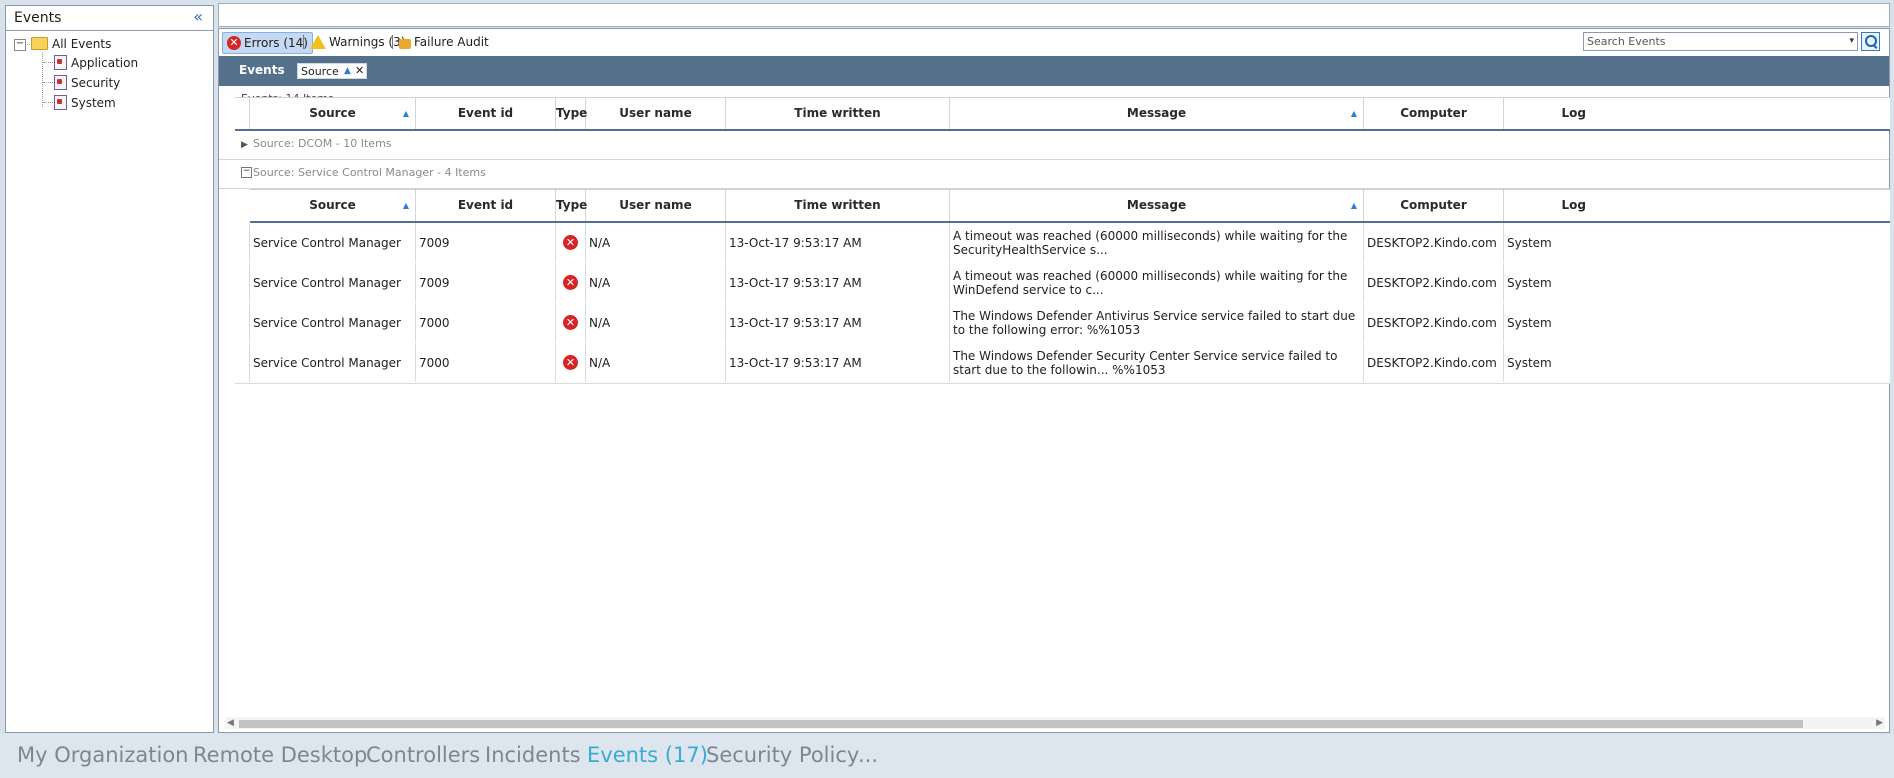 The height and width of the screenshot is (778, 1894). What do you see at coordinates (246, 172) in the screenshot?
I see `collapse-group-icon: −` at bounding box center [246, 172].